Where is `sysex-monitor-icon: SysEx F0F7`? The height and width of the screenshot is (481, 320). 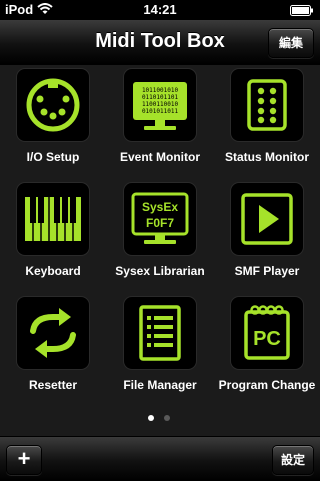
sysex-monitor-icon: SysEx F0F7 is located at coordinates (160, 219).